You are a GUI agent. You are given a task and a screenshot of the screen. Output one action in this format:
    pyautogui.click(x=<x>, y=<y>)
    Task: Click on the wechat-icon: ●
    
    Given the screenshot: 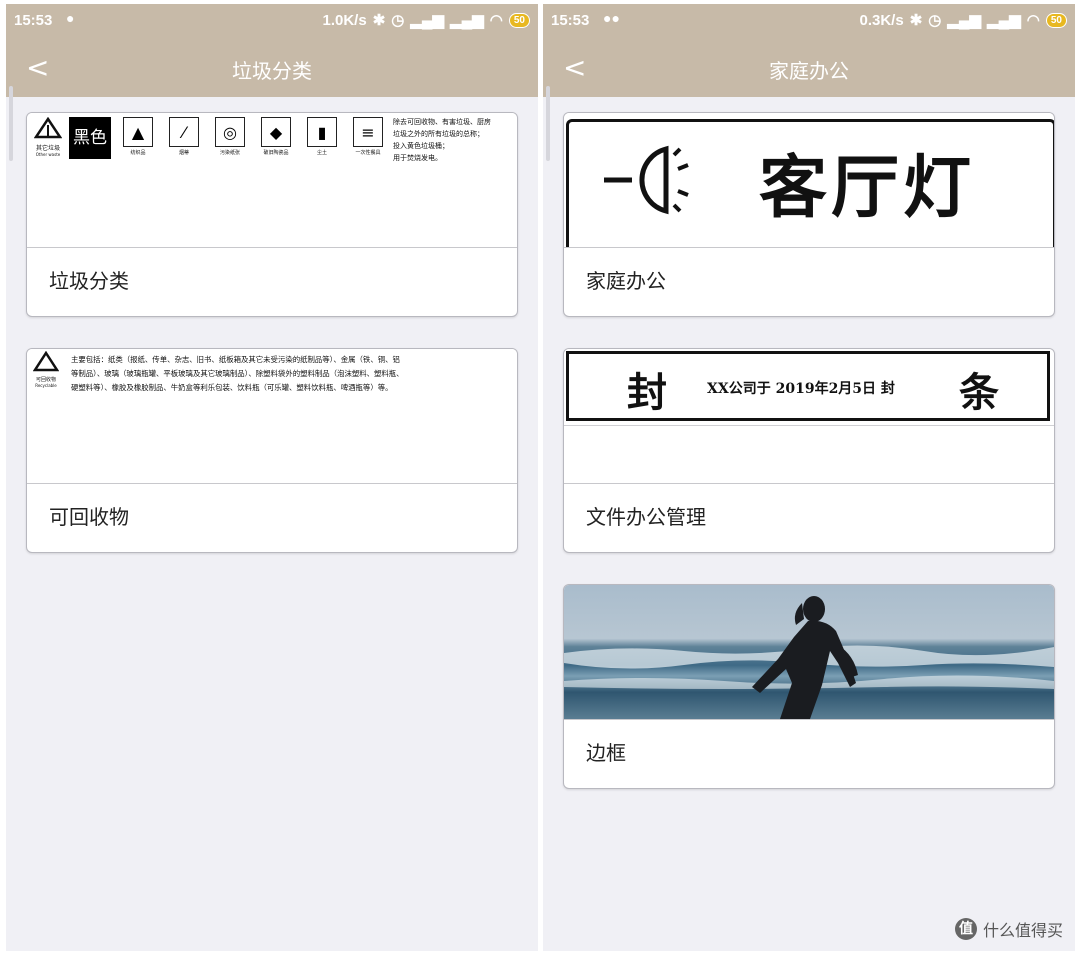 What is the action you would take?
    pyautogui.click(x=70, y=18)
    